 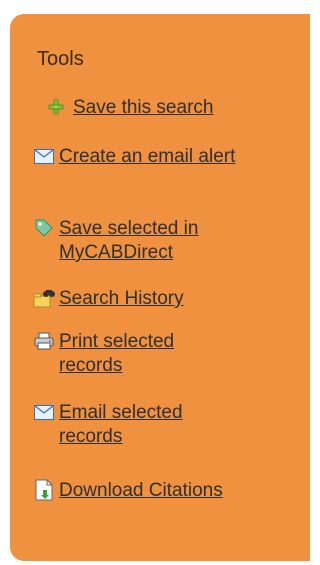 What do you see at coordinates (44, 298) in the screenshot?
I see `folder-binoculars-icon` at bounding box center [44, 298].